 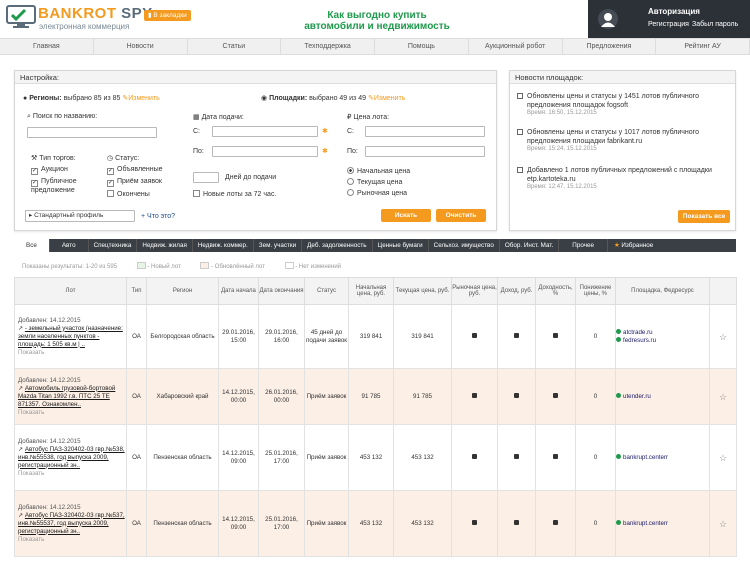 I want to click on tab-special: Спецтехника, so click(x=113, y=245).